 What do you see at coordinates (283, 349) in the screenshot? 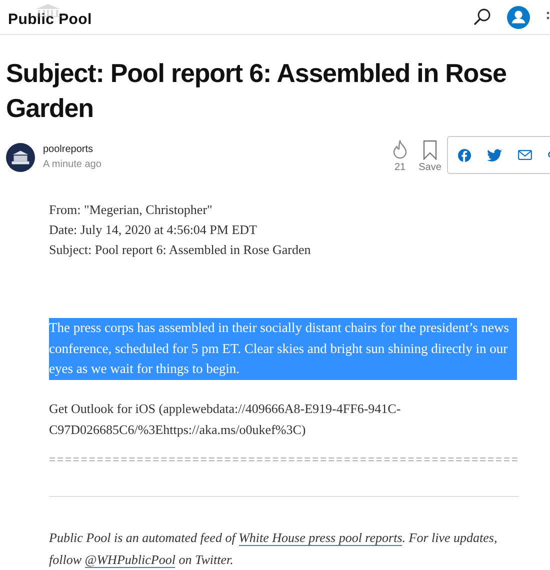
I see `report-paragraph: The press corps has assembled in their socially distant chairs for the president’s news conference, scheduled for 5 pm ET. Clear skies and bright sun shining directly in our eyes as we wait for things to begin.` at bounding box center [283, 349].